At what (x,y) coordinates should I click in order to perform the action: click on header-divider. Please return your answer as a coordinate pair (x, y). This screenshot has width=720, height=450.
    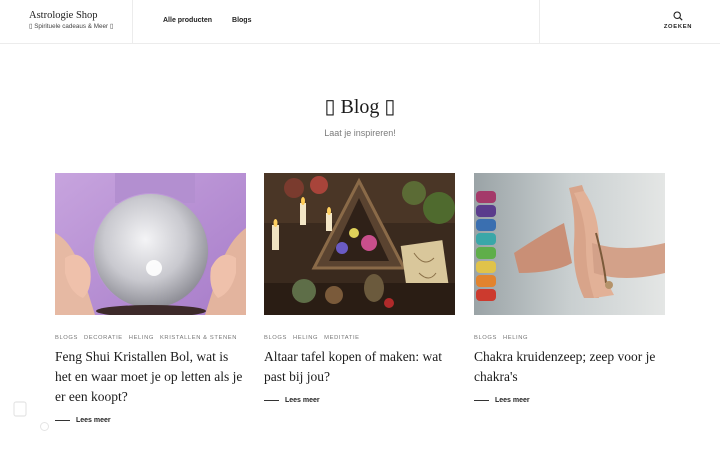
    Looking at the image, I should click on (539, 22).